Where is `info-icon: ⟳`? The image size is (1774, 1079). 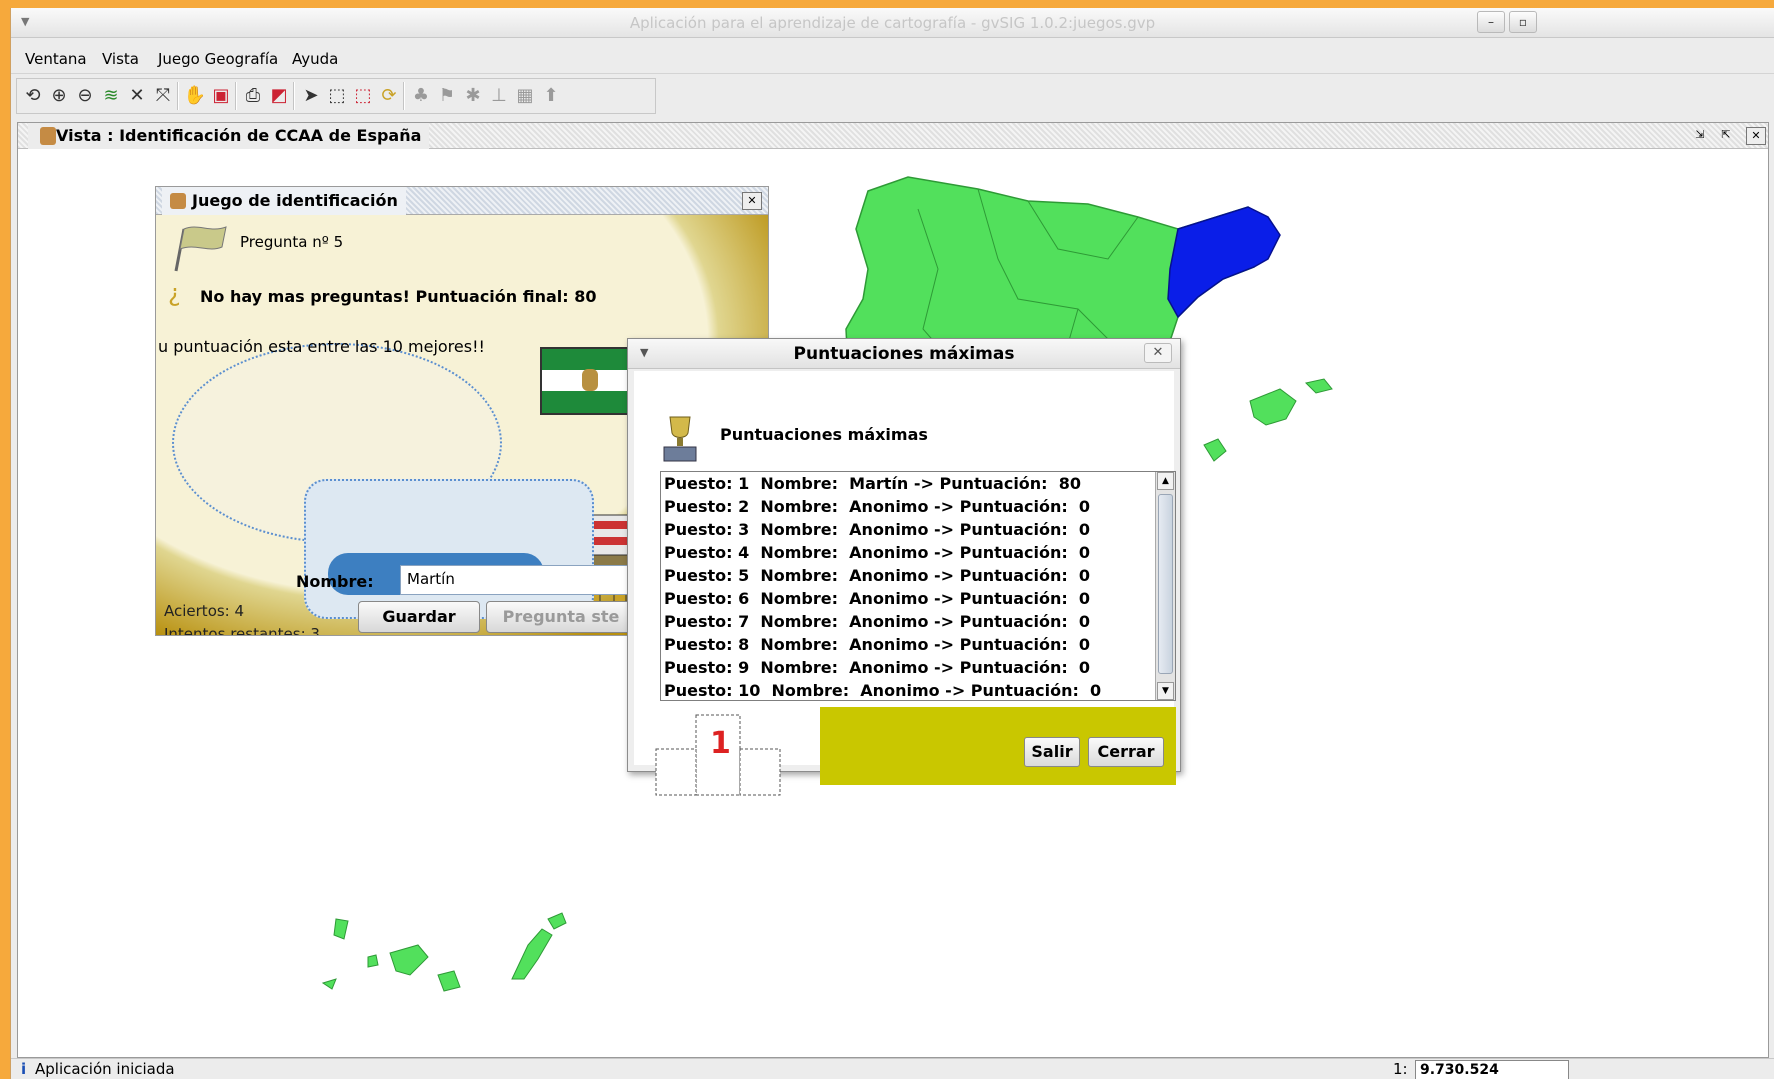 info-icon: ⟳ is located at coordinates (389, 96).